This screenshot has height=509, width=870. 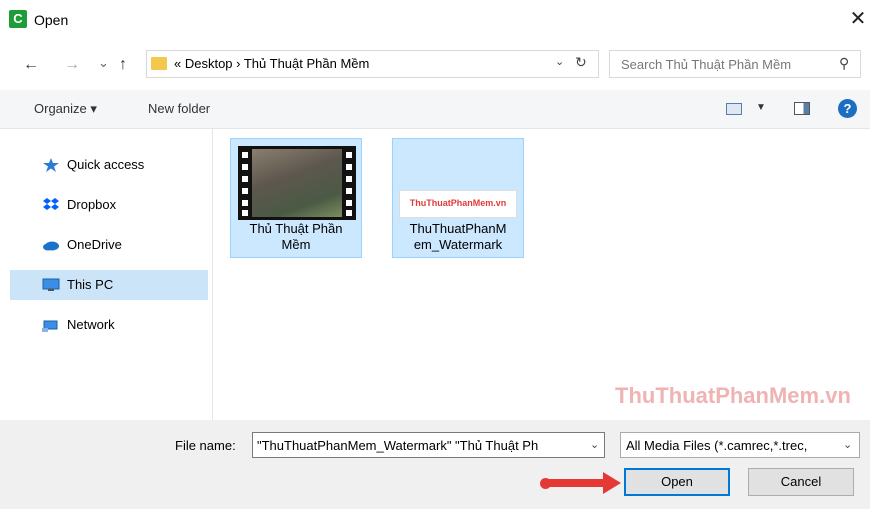 What do you see at coordinates (458, 228) in the screenshot?
I see `file-name-line1: ThuThuatPhanM` at bounding box center [458, 228].